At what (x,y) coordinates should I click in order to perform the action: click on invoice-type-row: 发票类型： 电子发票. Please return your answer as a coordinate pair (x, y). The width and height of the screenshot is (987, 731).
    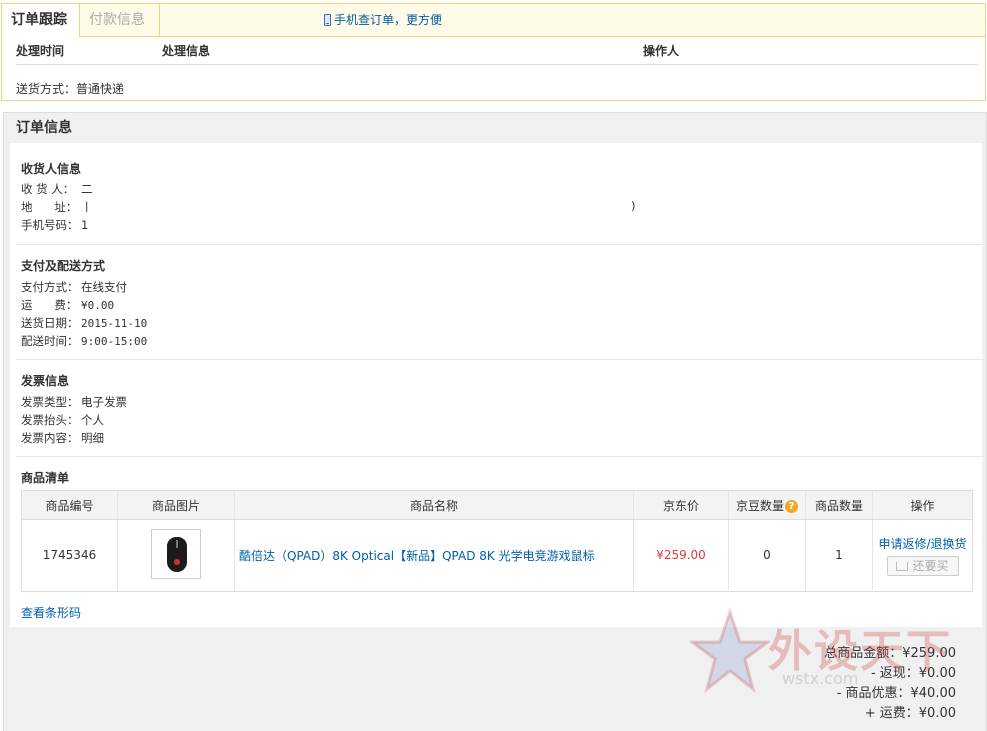
    Looking at the image, I should click on (74, 402).